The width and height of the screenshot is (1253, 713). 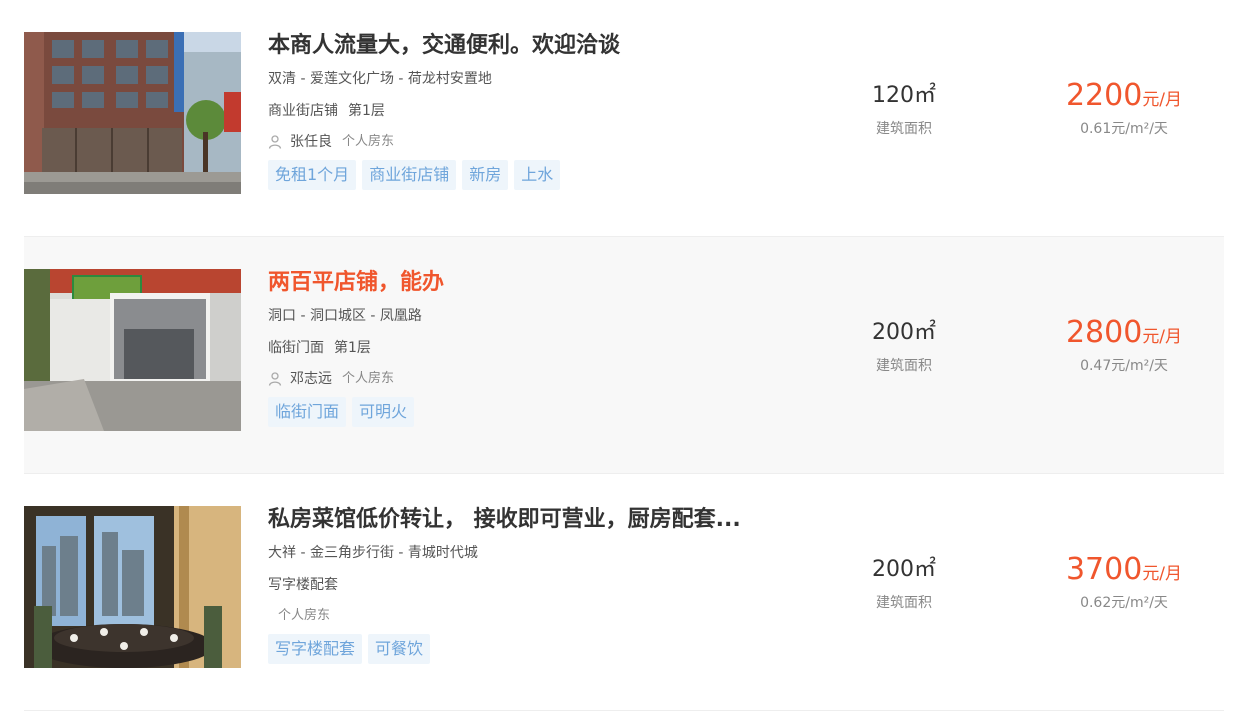 I want to click on listing-type: 商业街店铺 第1层, so click(x=548, y=111).